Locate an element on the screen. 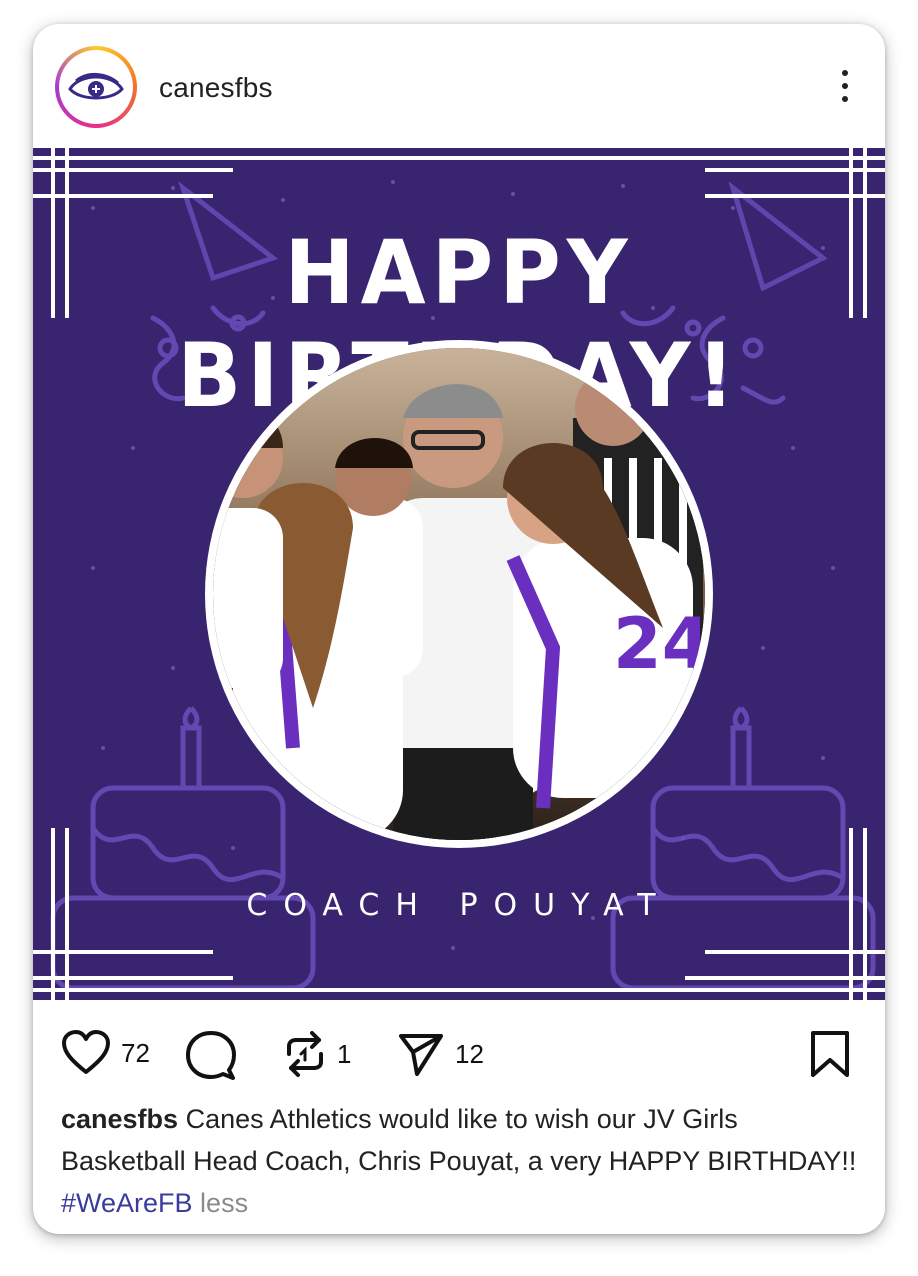 The height and width of the screenshot is (1276, 918). canes-logo-icon is located at coordinates (96, 86).